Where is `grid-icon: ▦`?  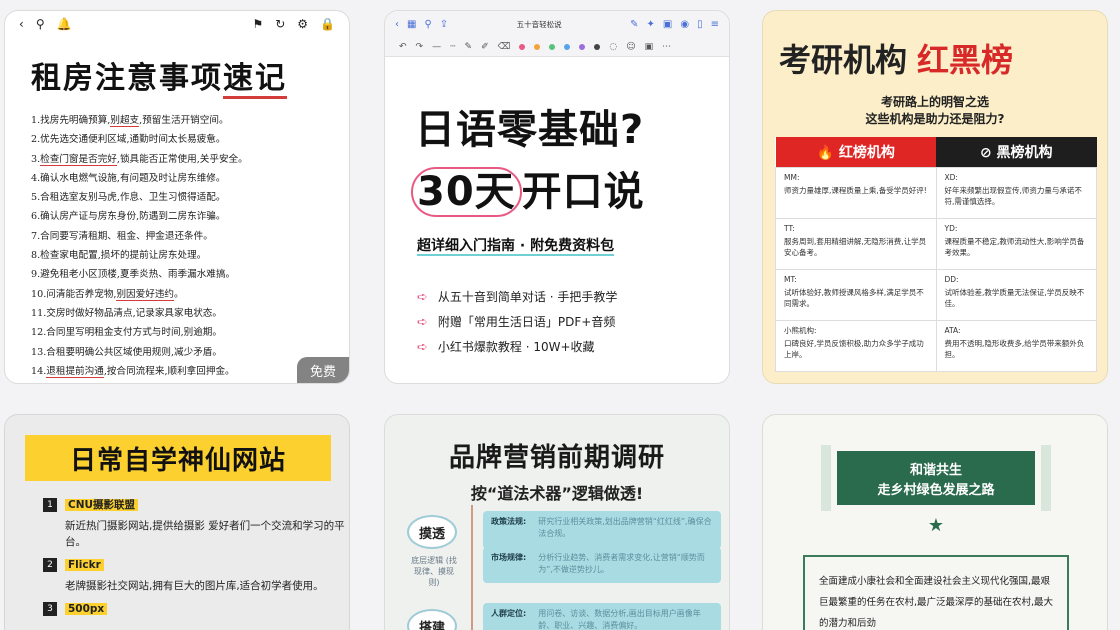 grid-icon: ▦ is located at coordinates (411, 24).